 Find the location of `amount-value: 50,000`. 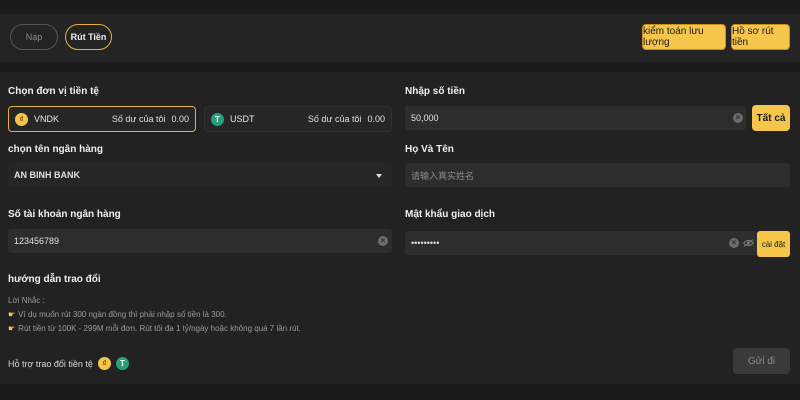

amount-value: 50,000 is located at coordinates (425, 118).